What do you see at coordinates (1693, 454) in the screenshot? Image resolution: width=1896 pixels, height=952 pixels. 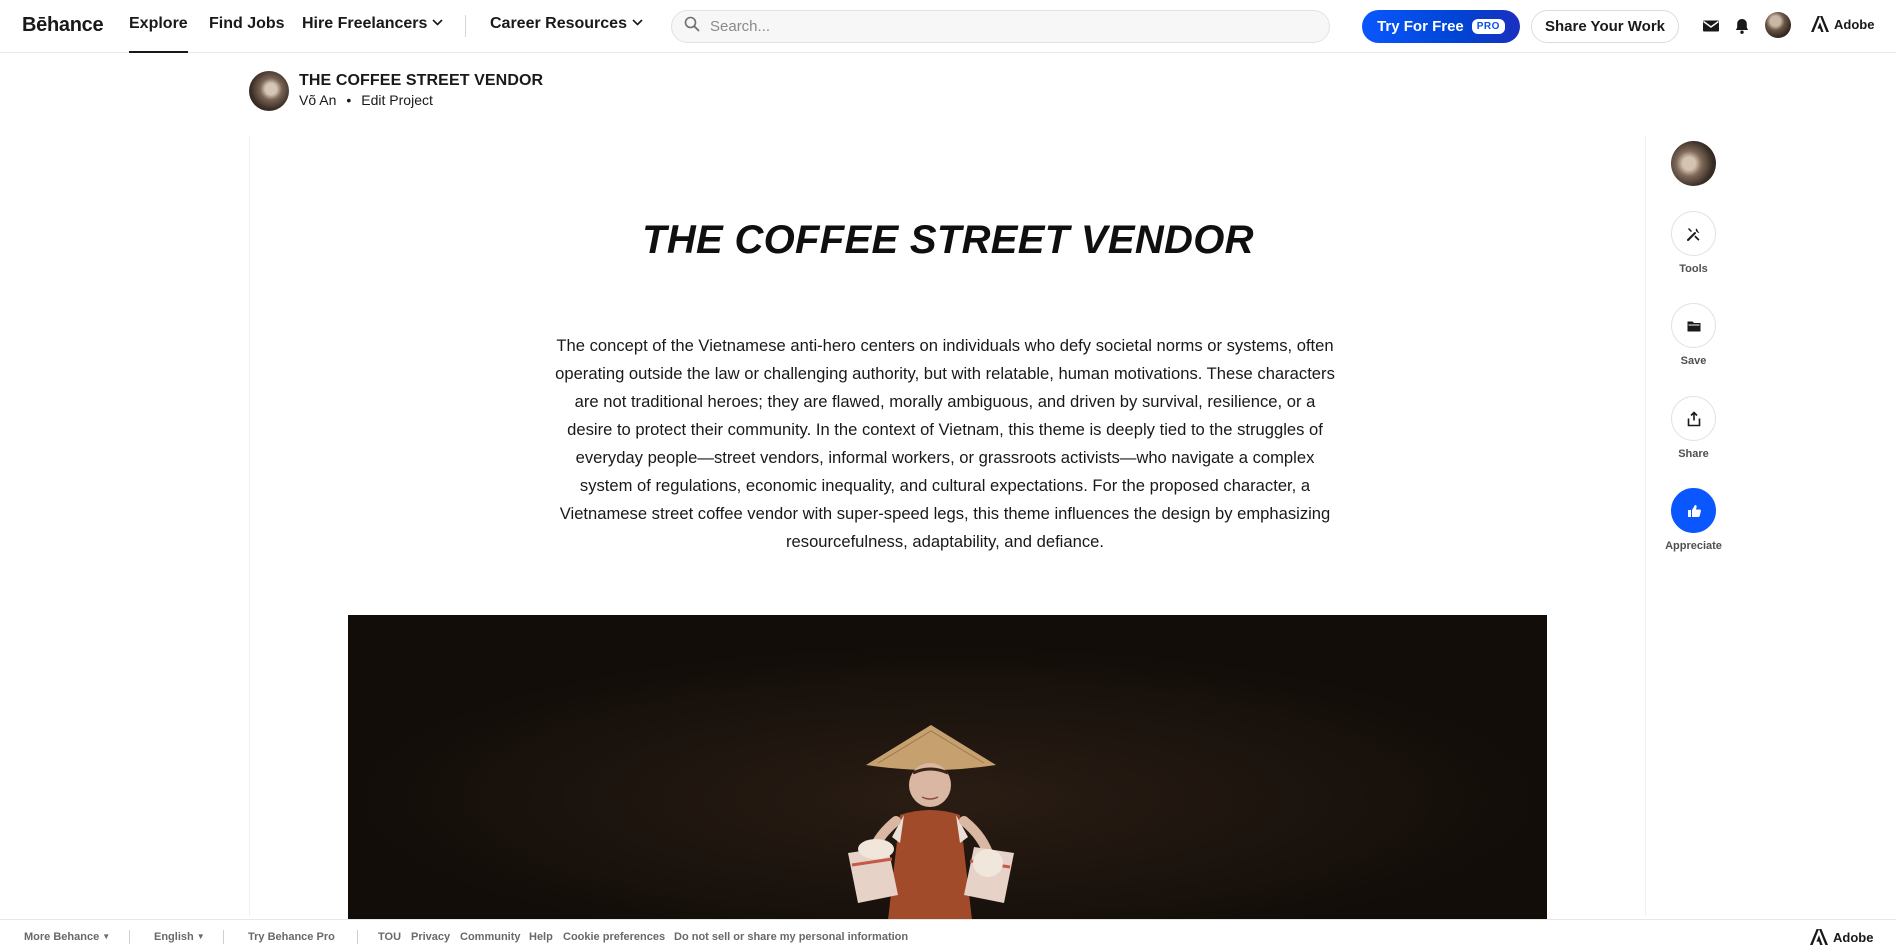 I see `share-label: Share` at bounding box center [1693, 454].